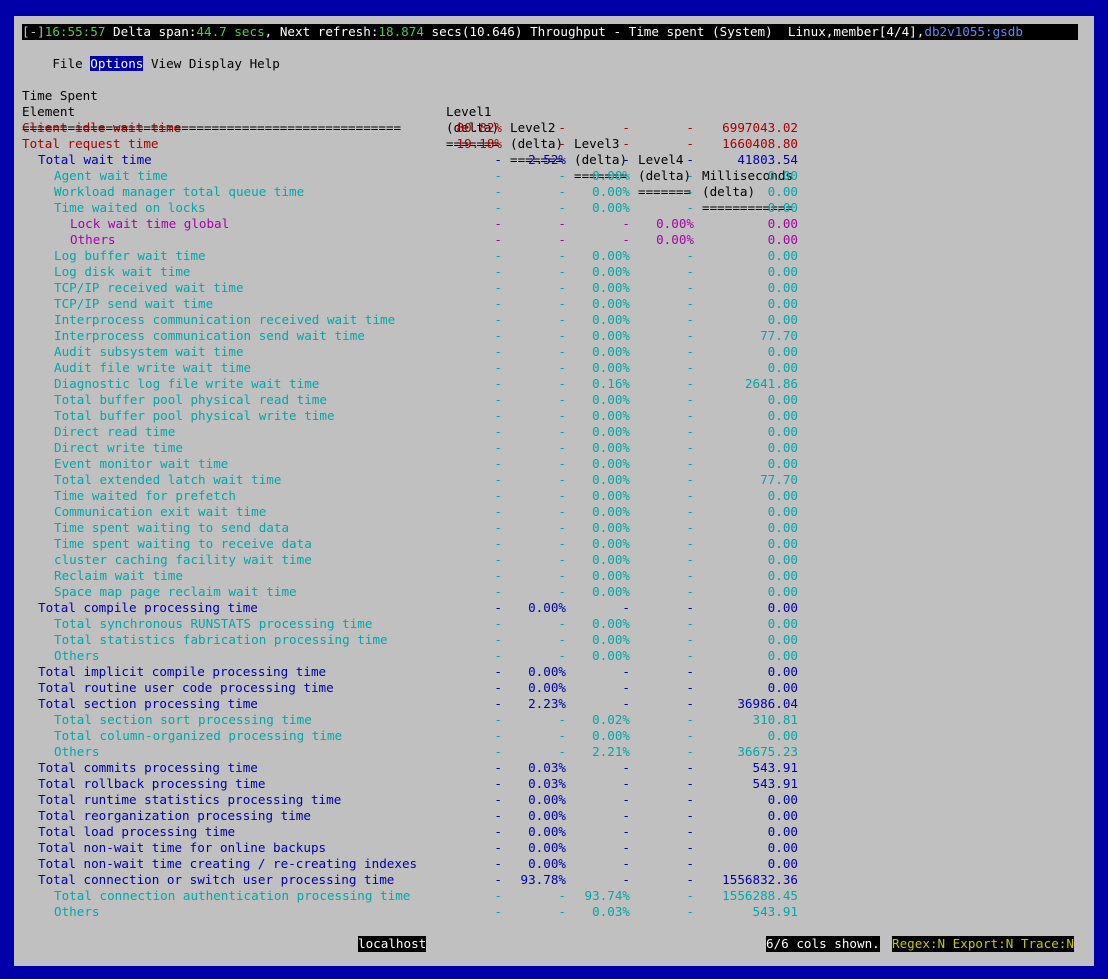  I want to click on metric-name: Total rollback processing time, so click(152, 783).